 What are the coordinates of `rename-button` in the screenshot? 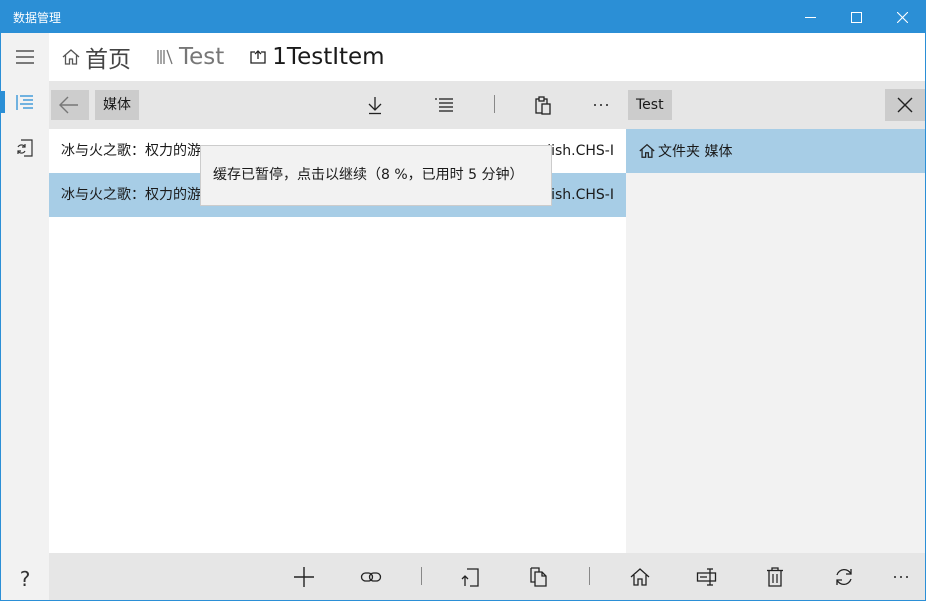 It's located at (707, 576).